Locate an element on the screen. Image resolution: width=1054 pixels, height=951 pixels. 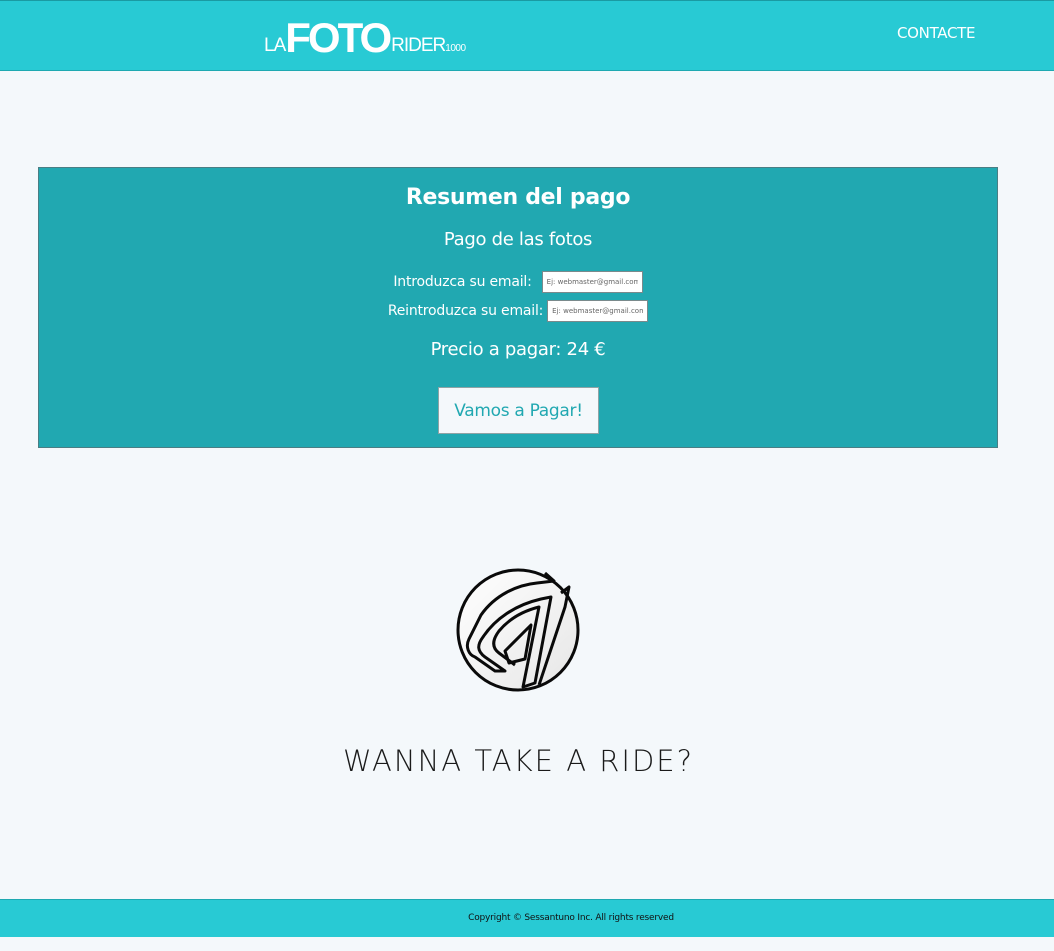
email-confirm-row: Reintroduzca su email: is located at coordinates (518, 311).